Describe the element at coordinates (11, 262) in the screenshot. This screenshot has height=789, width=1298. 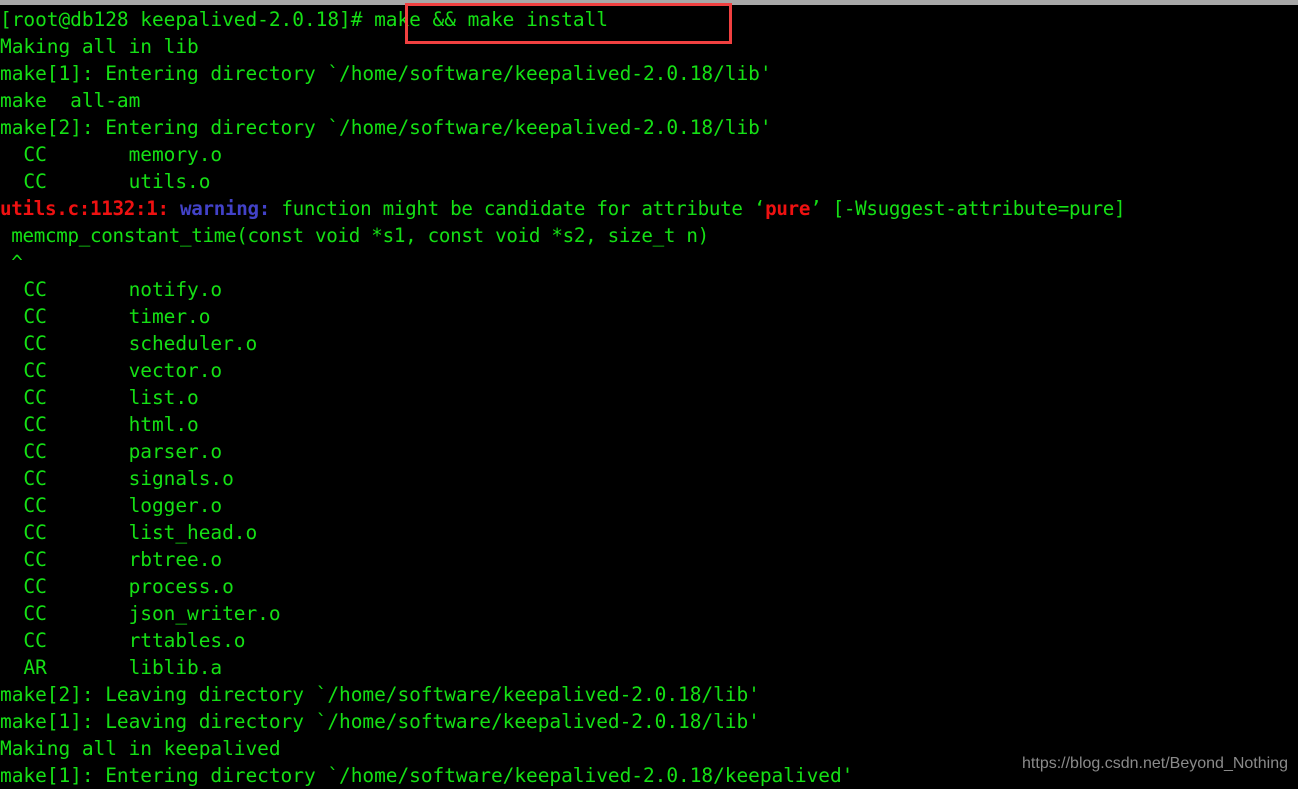
I see `terminal-line-warning-caret: ^` at that location.